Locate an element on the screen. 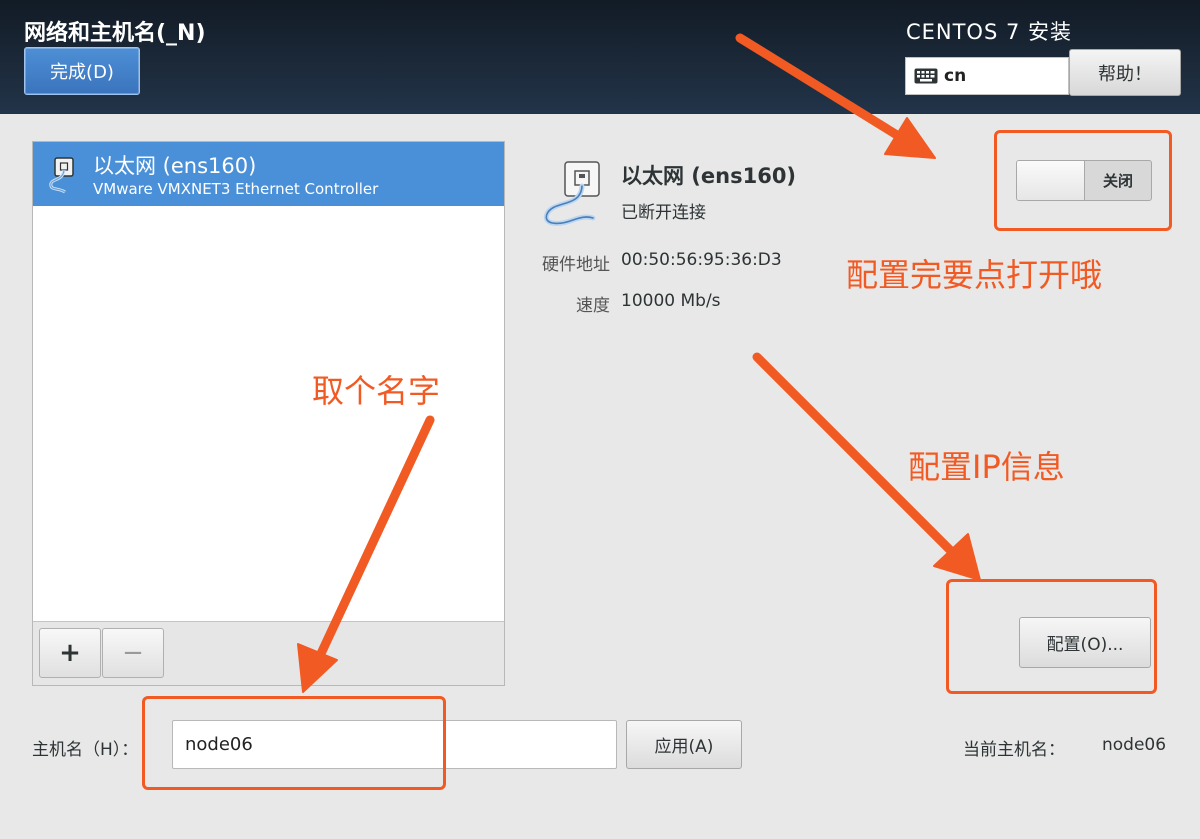 The height and width of the screenshot is (839, 1200). hardware-address-label: 硬件地址 is located at coordinates (576, 265).